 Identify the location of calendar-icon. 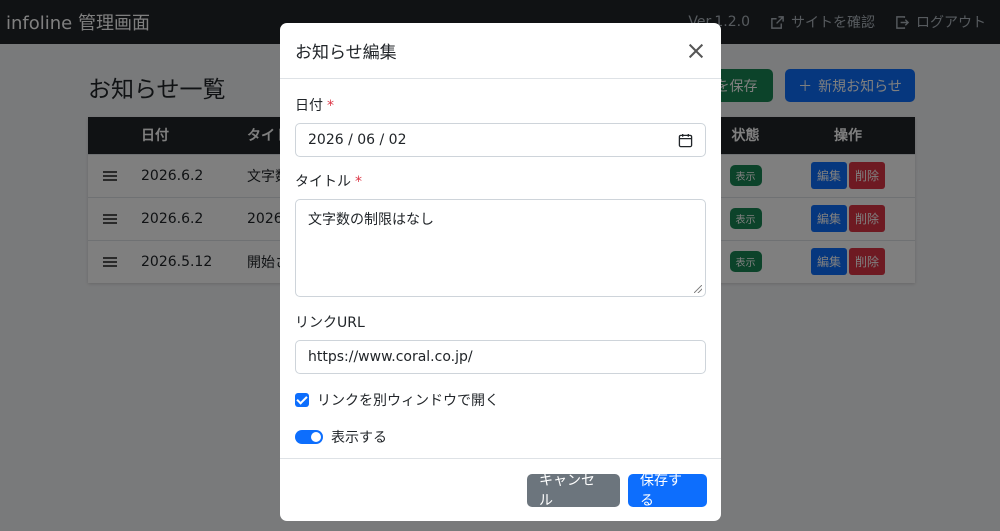
(685, 140).